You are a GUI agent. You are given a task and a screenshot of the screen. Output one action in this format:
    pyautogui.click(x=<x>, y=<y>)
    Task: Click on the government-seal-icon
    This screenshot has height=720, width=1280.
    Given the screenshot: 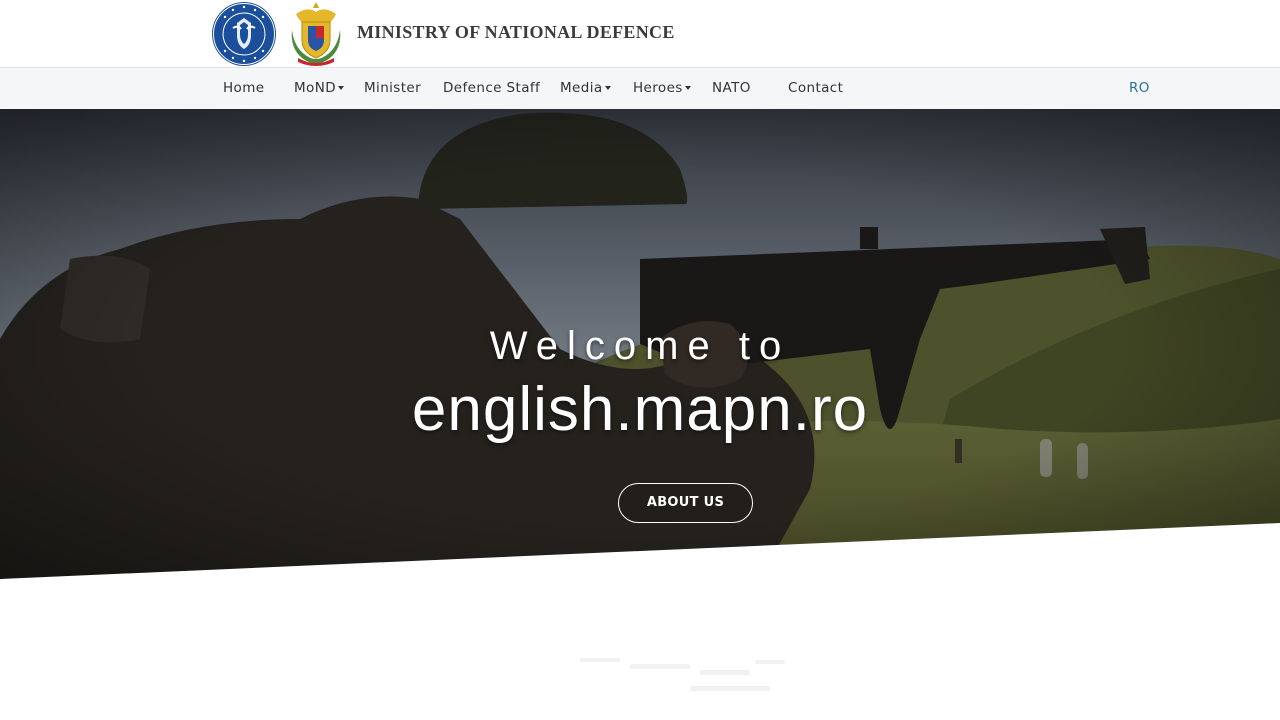 What is the action you would take?
    pyautogui.click(x=244, y=34)
    